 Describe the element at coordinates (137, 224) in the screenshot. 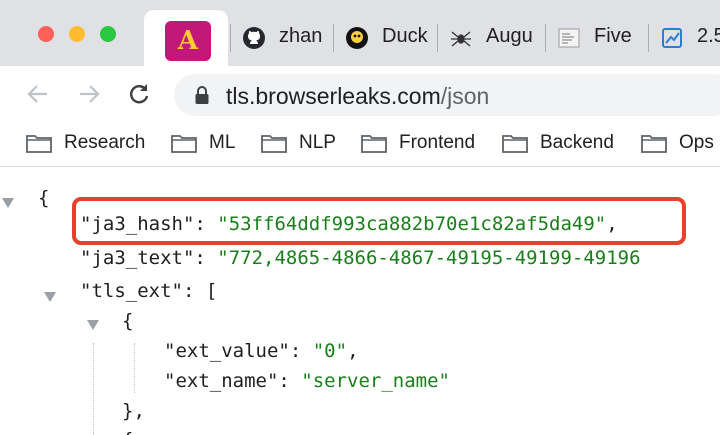

I see `ja3-hash-key: "ja3_hash"` at that location.